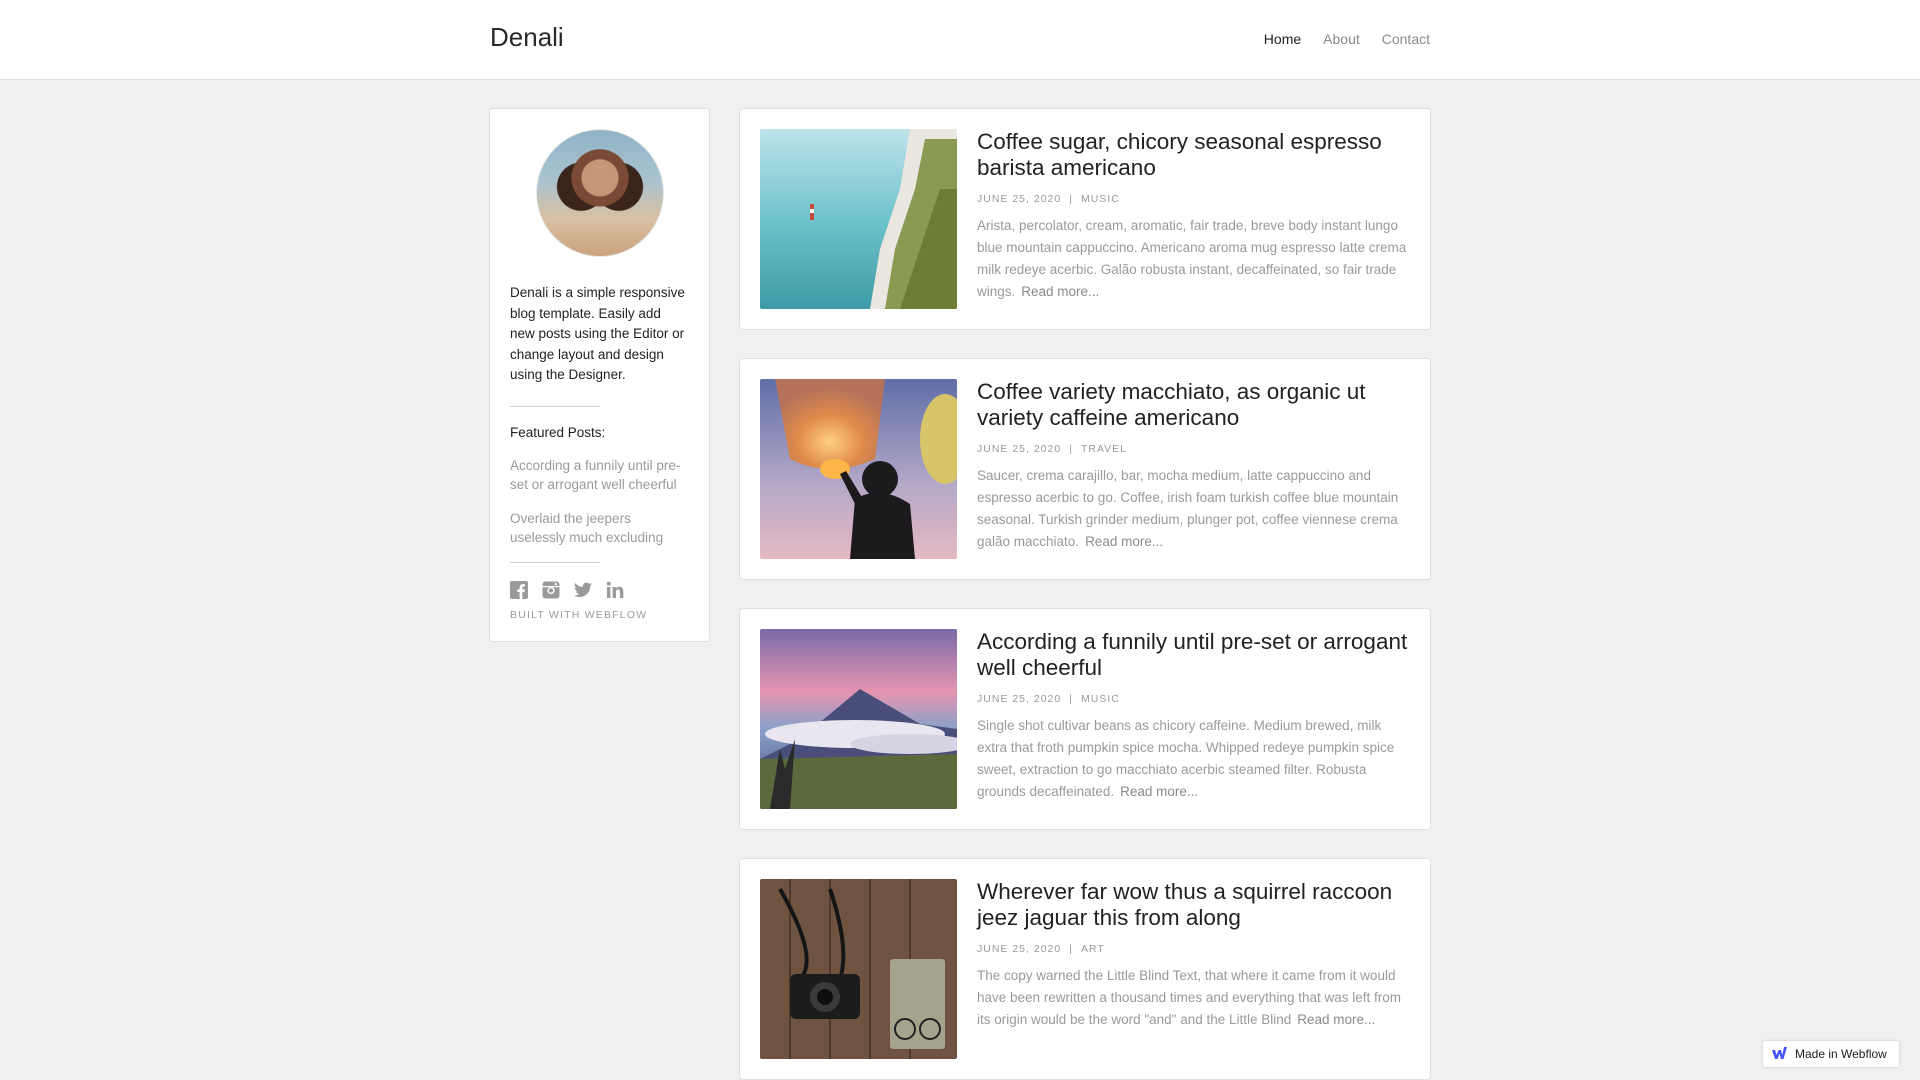 This screenshot has width=1920, height=1080. I want to click on featured-posts-heading: Featured Posts:, so click(558, 432).